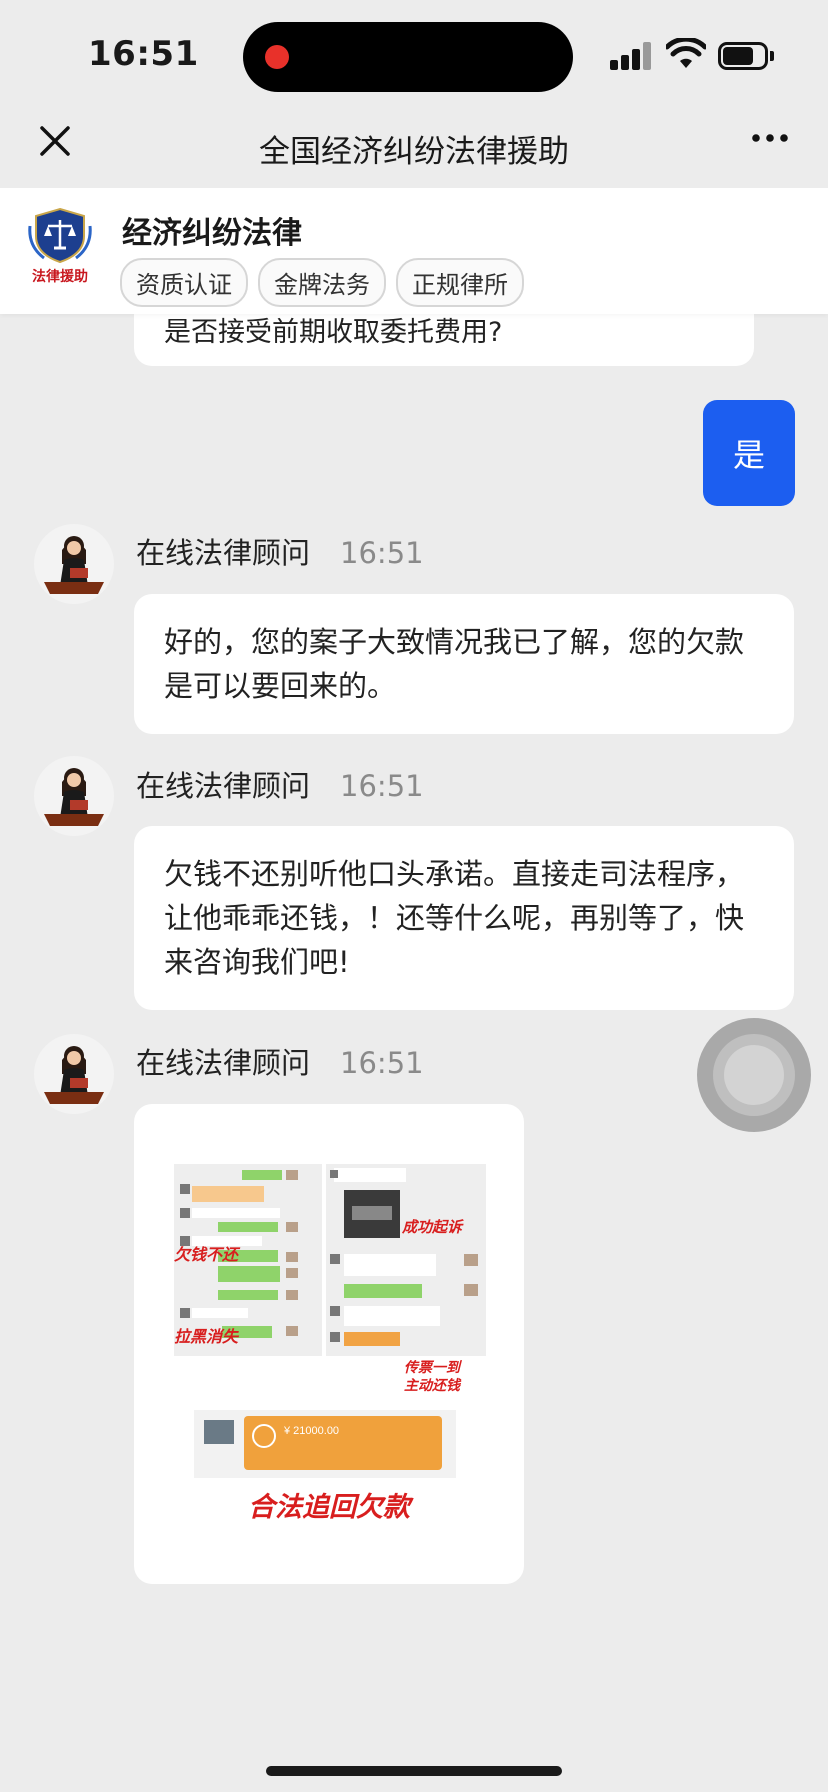  Describe the element at coordinates (433, 1385) in the screenshot. I see `label-repaid: 主动还钱` at that location.